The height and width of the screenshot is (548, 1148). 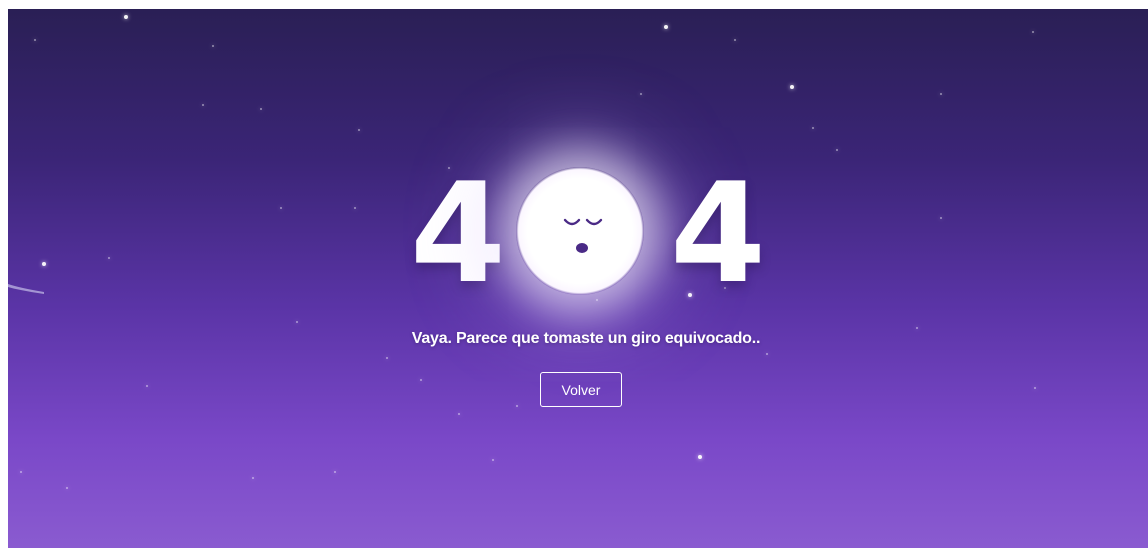 I want to click on error-digit-right: 4, so click(x=718, y=233).